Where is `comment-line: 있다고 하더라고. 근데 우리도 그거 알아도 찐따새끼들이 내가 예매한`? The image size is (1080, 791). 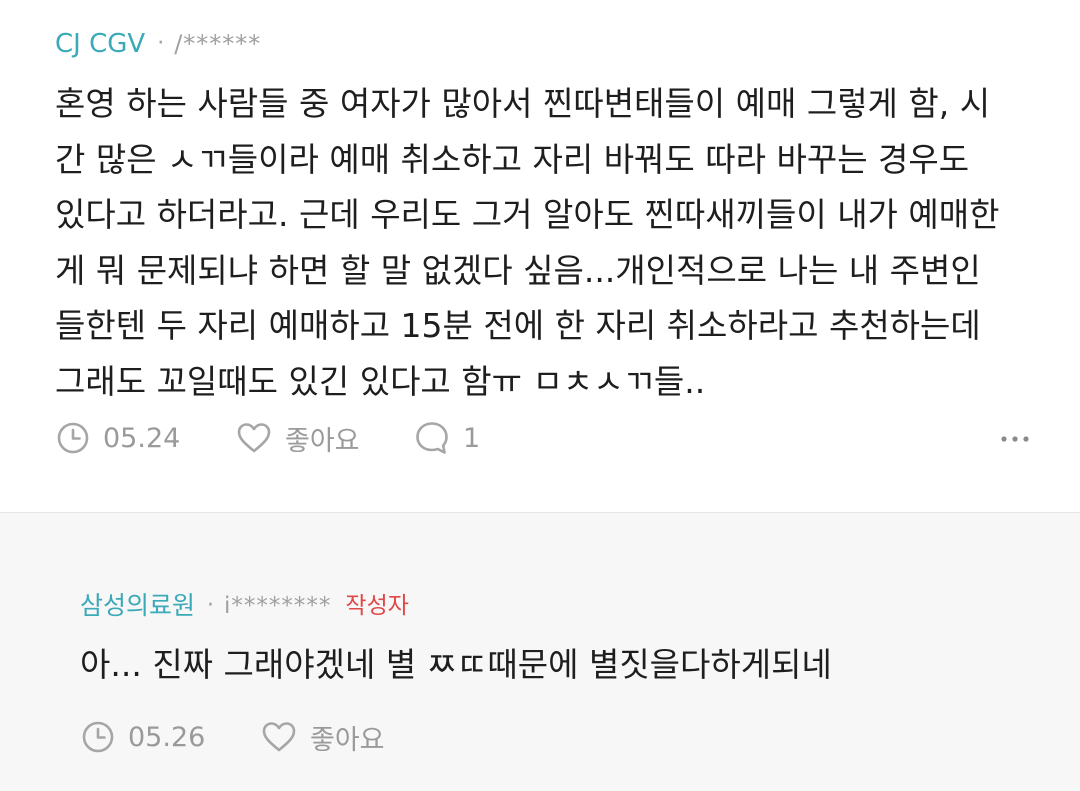 comment-line: 있다고 하더라고. 근데 우리도 그거 알아도 찐따새끼들이 내가 예매한 is located at coordinates (527, 214).